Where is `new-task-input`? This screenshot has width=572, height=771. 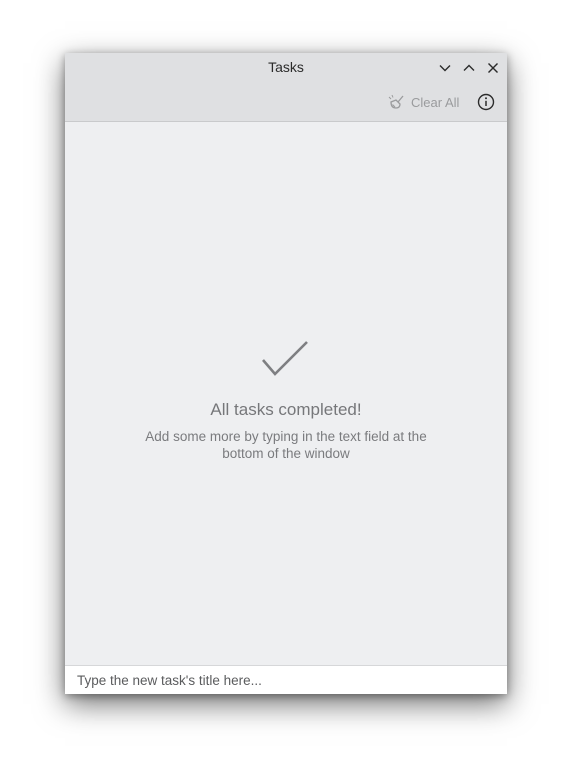
new-task-input is located at coordinates (286, 680).